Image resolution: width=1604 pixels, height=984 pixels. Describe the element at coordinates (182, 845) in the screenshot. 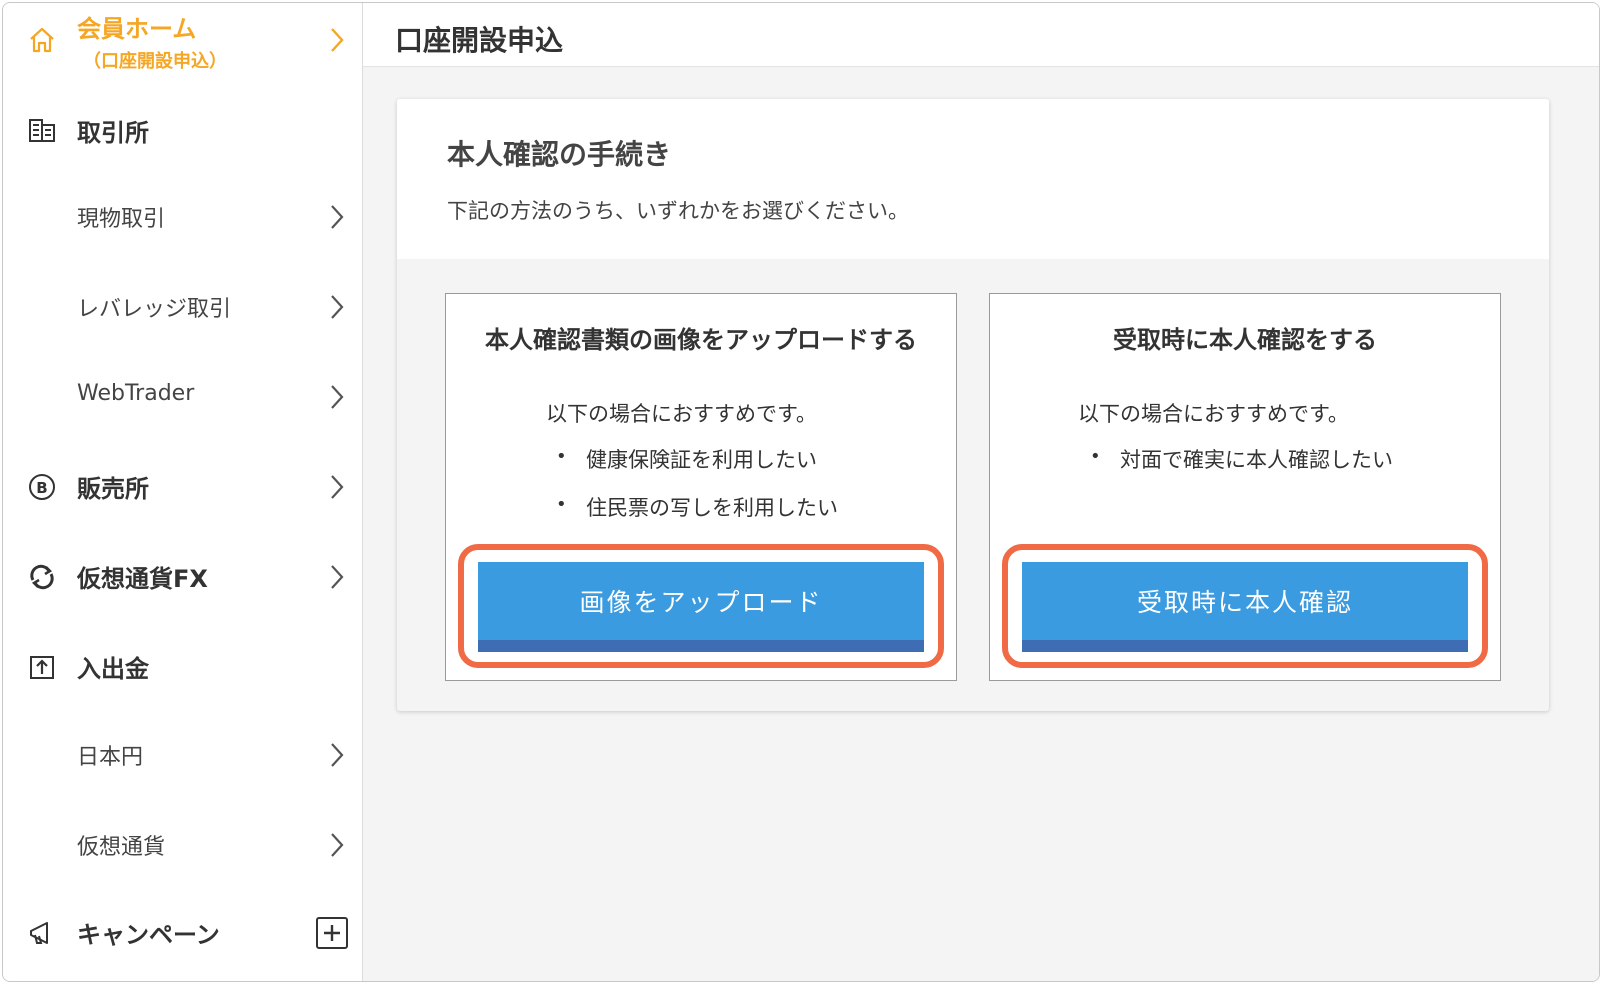

I see `sidebar-item-crypto: 仮想通貨` at that location.